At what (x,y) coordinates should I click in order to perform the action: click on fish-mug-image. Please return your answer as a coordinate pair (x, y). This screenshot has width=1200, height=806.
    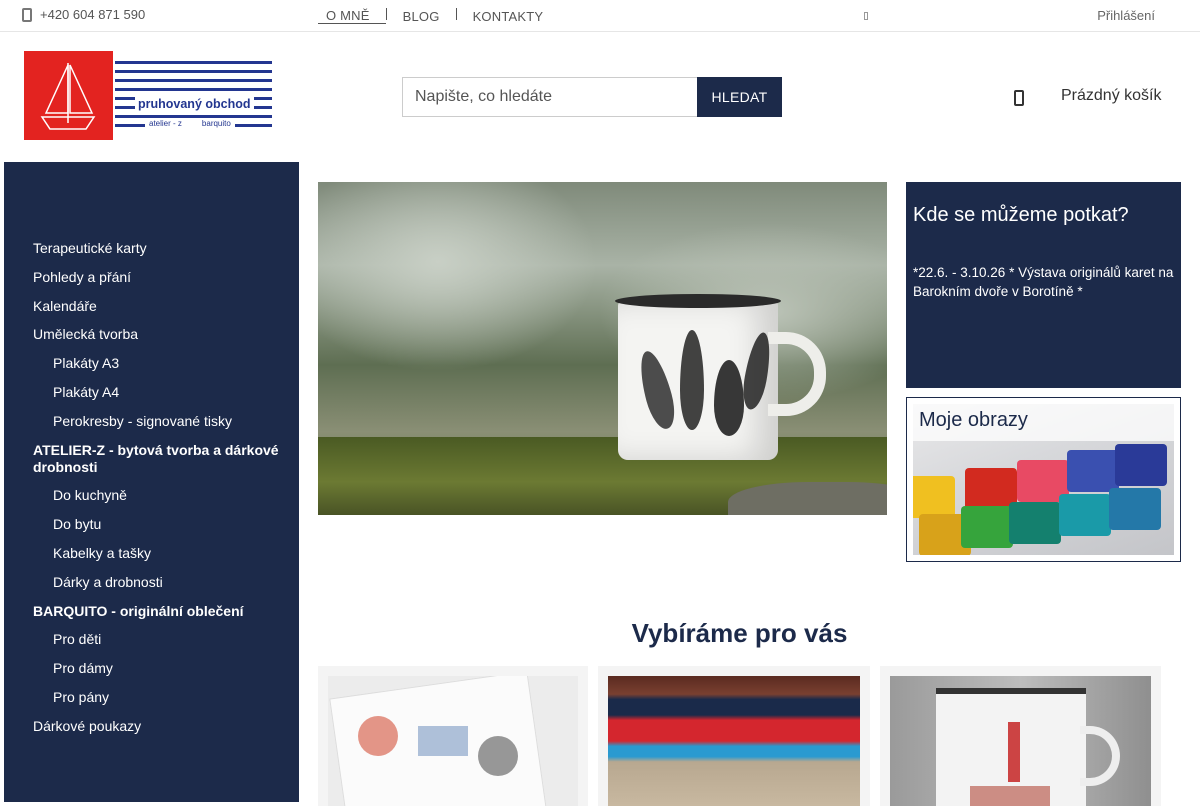
    Looking at the image, I should click on (720, 382).